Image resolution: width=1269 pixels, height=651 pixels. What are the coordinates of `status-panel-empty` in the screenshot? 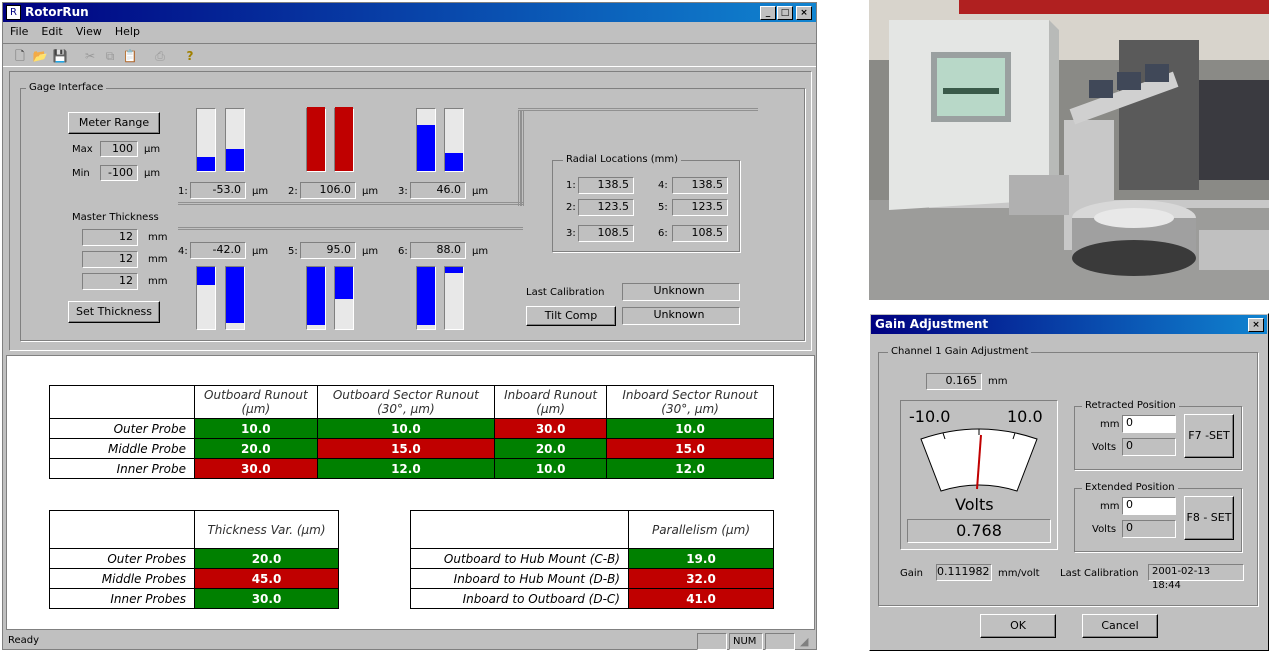 It's located at (712, 641).